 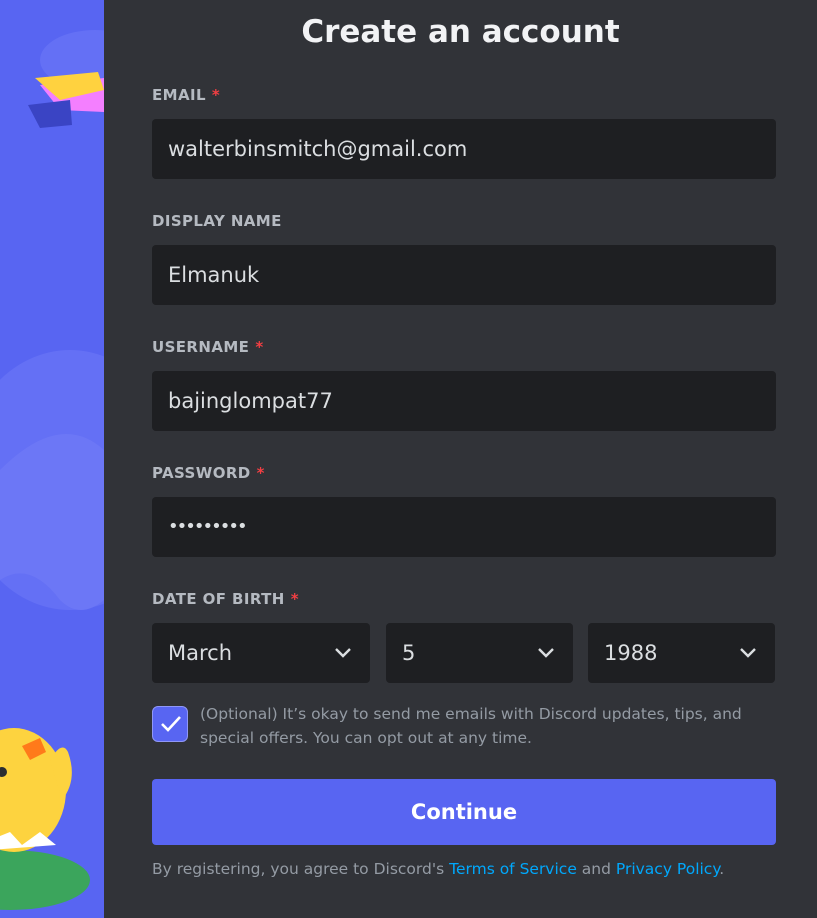 I want to click on email-label: EMAIL *, so click(x=186, y=95).